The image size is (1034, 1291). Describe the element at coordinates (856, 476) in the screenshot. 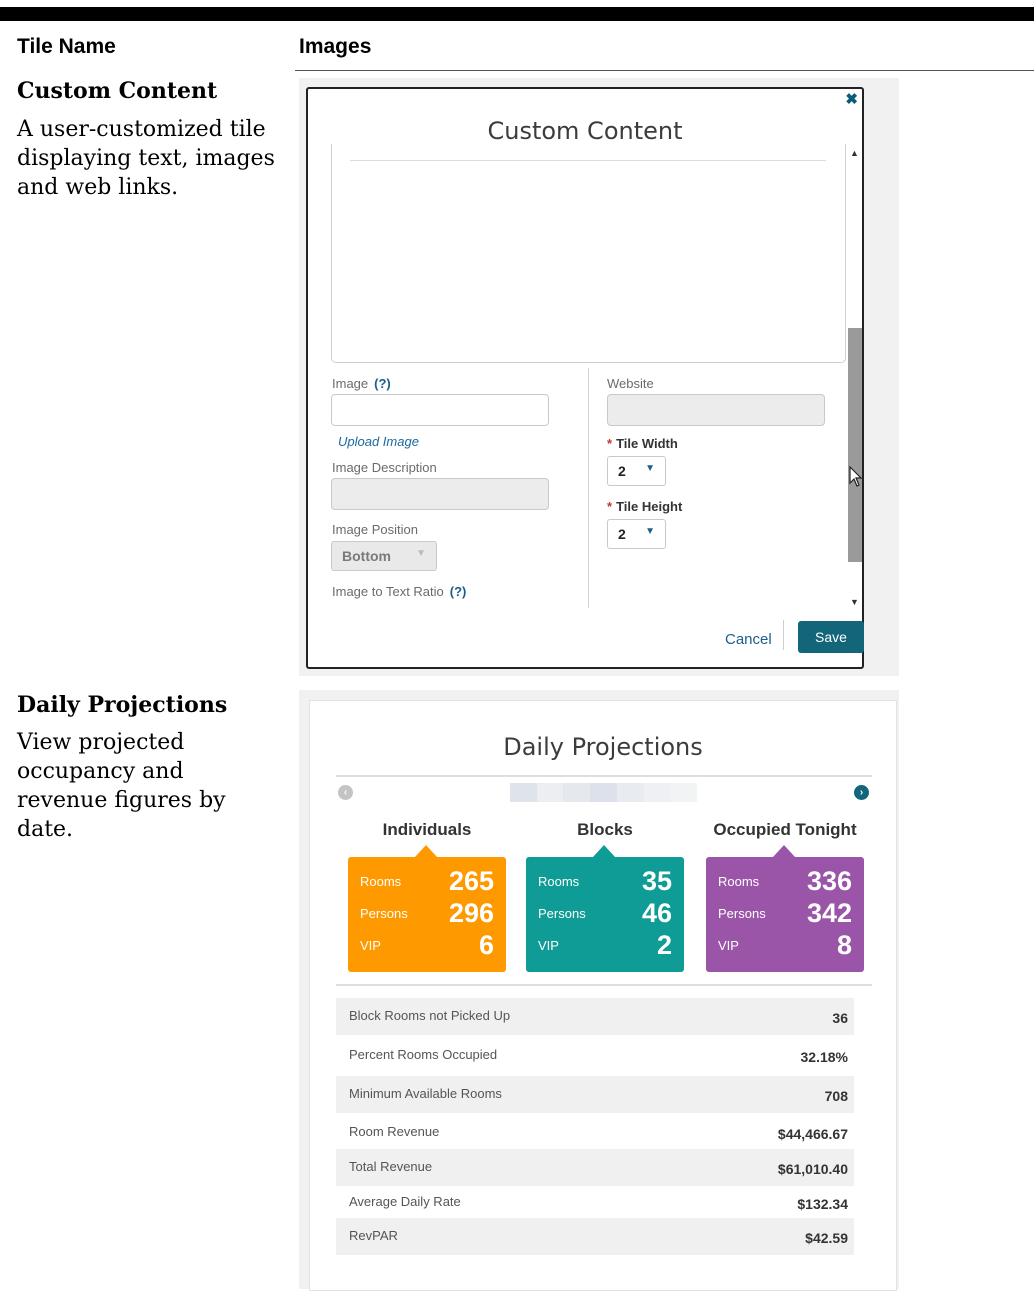

I see `mouse-pointer-icon` at that location.